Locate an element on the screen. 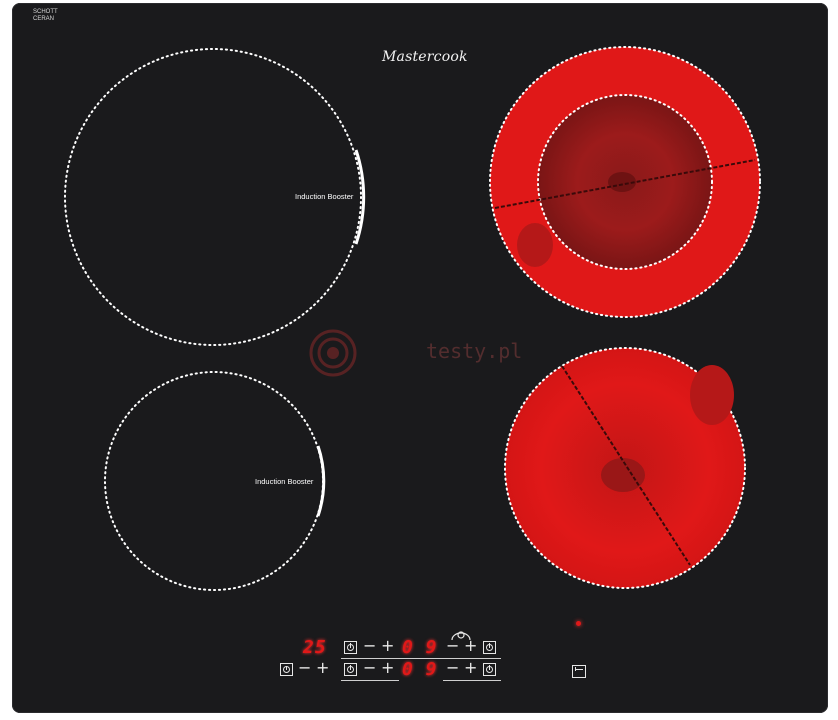 This screenshot has height=720, width=838. minus-front-button: − is located at coordinates (369, 668).